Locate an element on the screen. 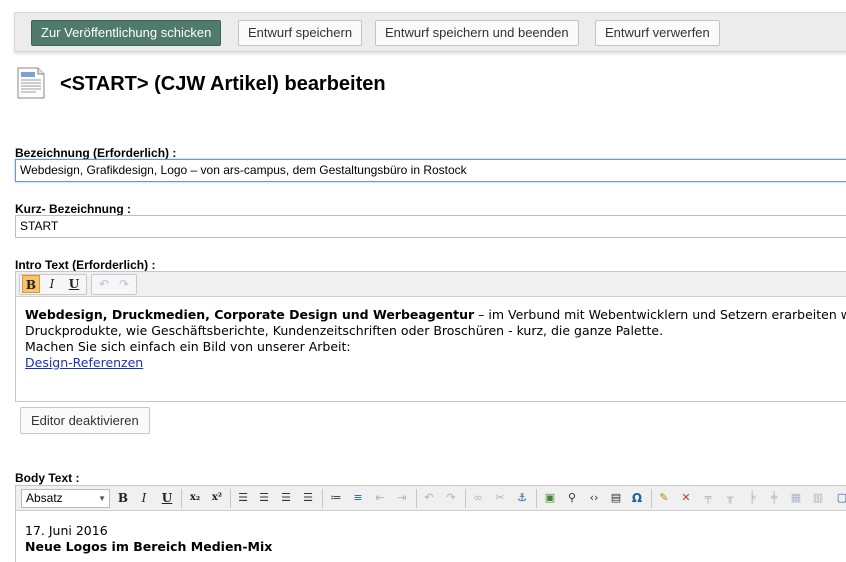 The height and width of the screenshot is (562, 846). bezeichnung-label: Bezeichnung (Erforderlich) : is located at coordinates (96, 153).